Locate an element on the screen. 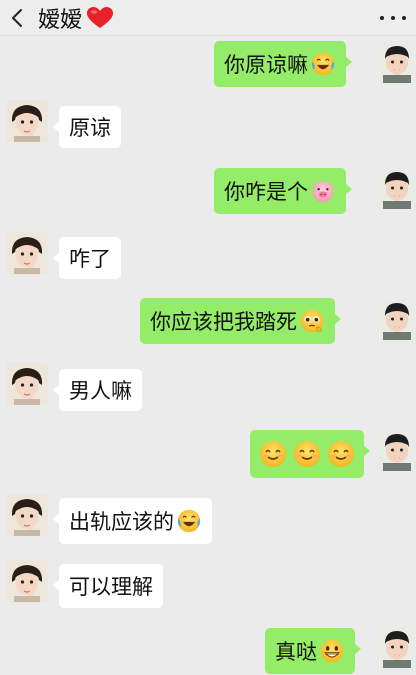  message-bubble-outgoing: 真哒 is located at coordinates (313, 651).